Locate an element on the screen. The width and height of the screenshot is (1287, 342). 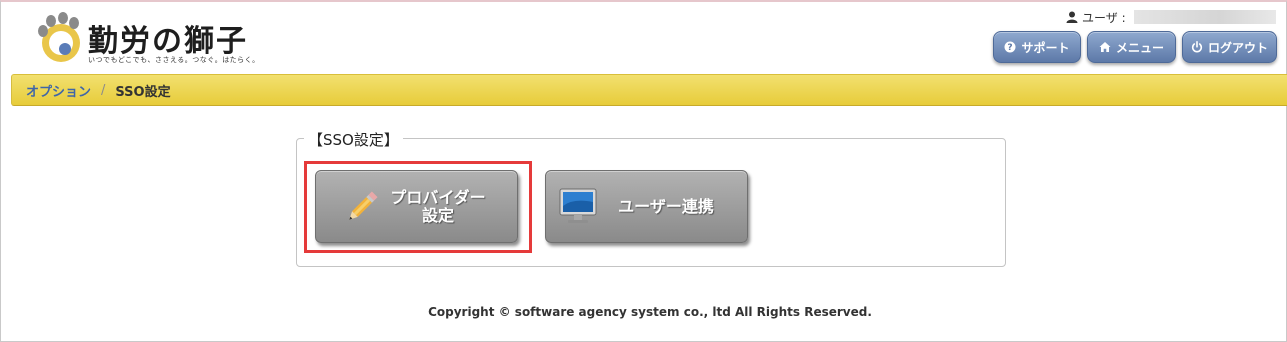
lion-paw-logo-icon is located at coordinates (59, 37).